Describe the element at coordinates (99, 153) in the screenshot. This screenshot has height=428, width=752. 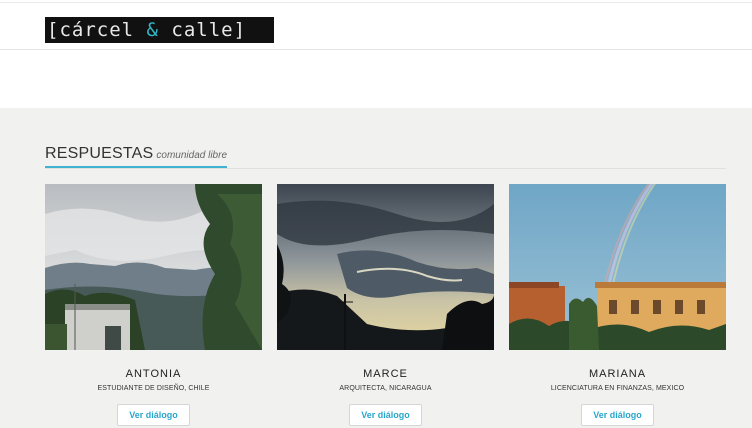
I see `section-title-main: RESPUESTAS` at that location.